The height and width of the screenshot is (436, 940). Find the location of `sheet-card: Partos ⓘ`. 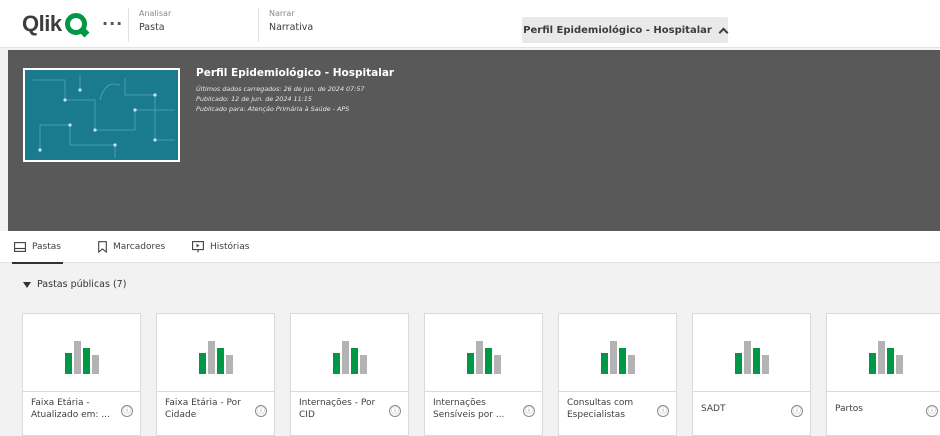

sheet-card: Partos ⓘ is located at coordinates (883, 374).